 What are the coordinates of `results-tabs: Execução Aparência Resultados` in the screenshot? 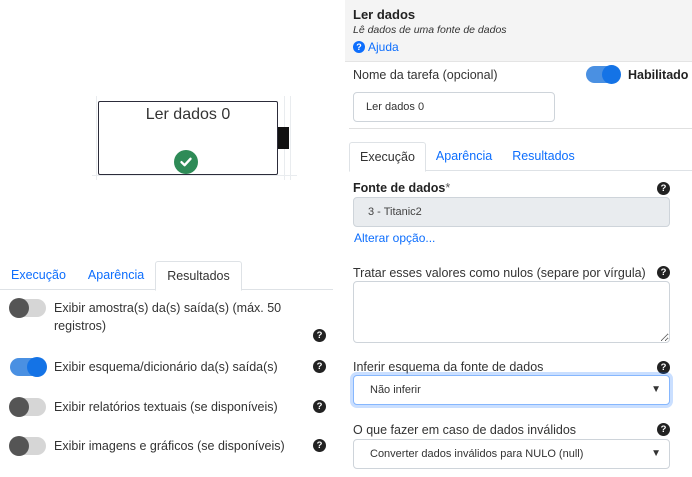 It's located at (166, 276).